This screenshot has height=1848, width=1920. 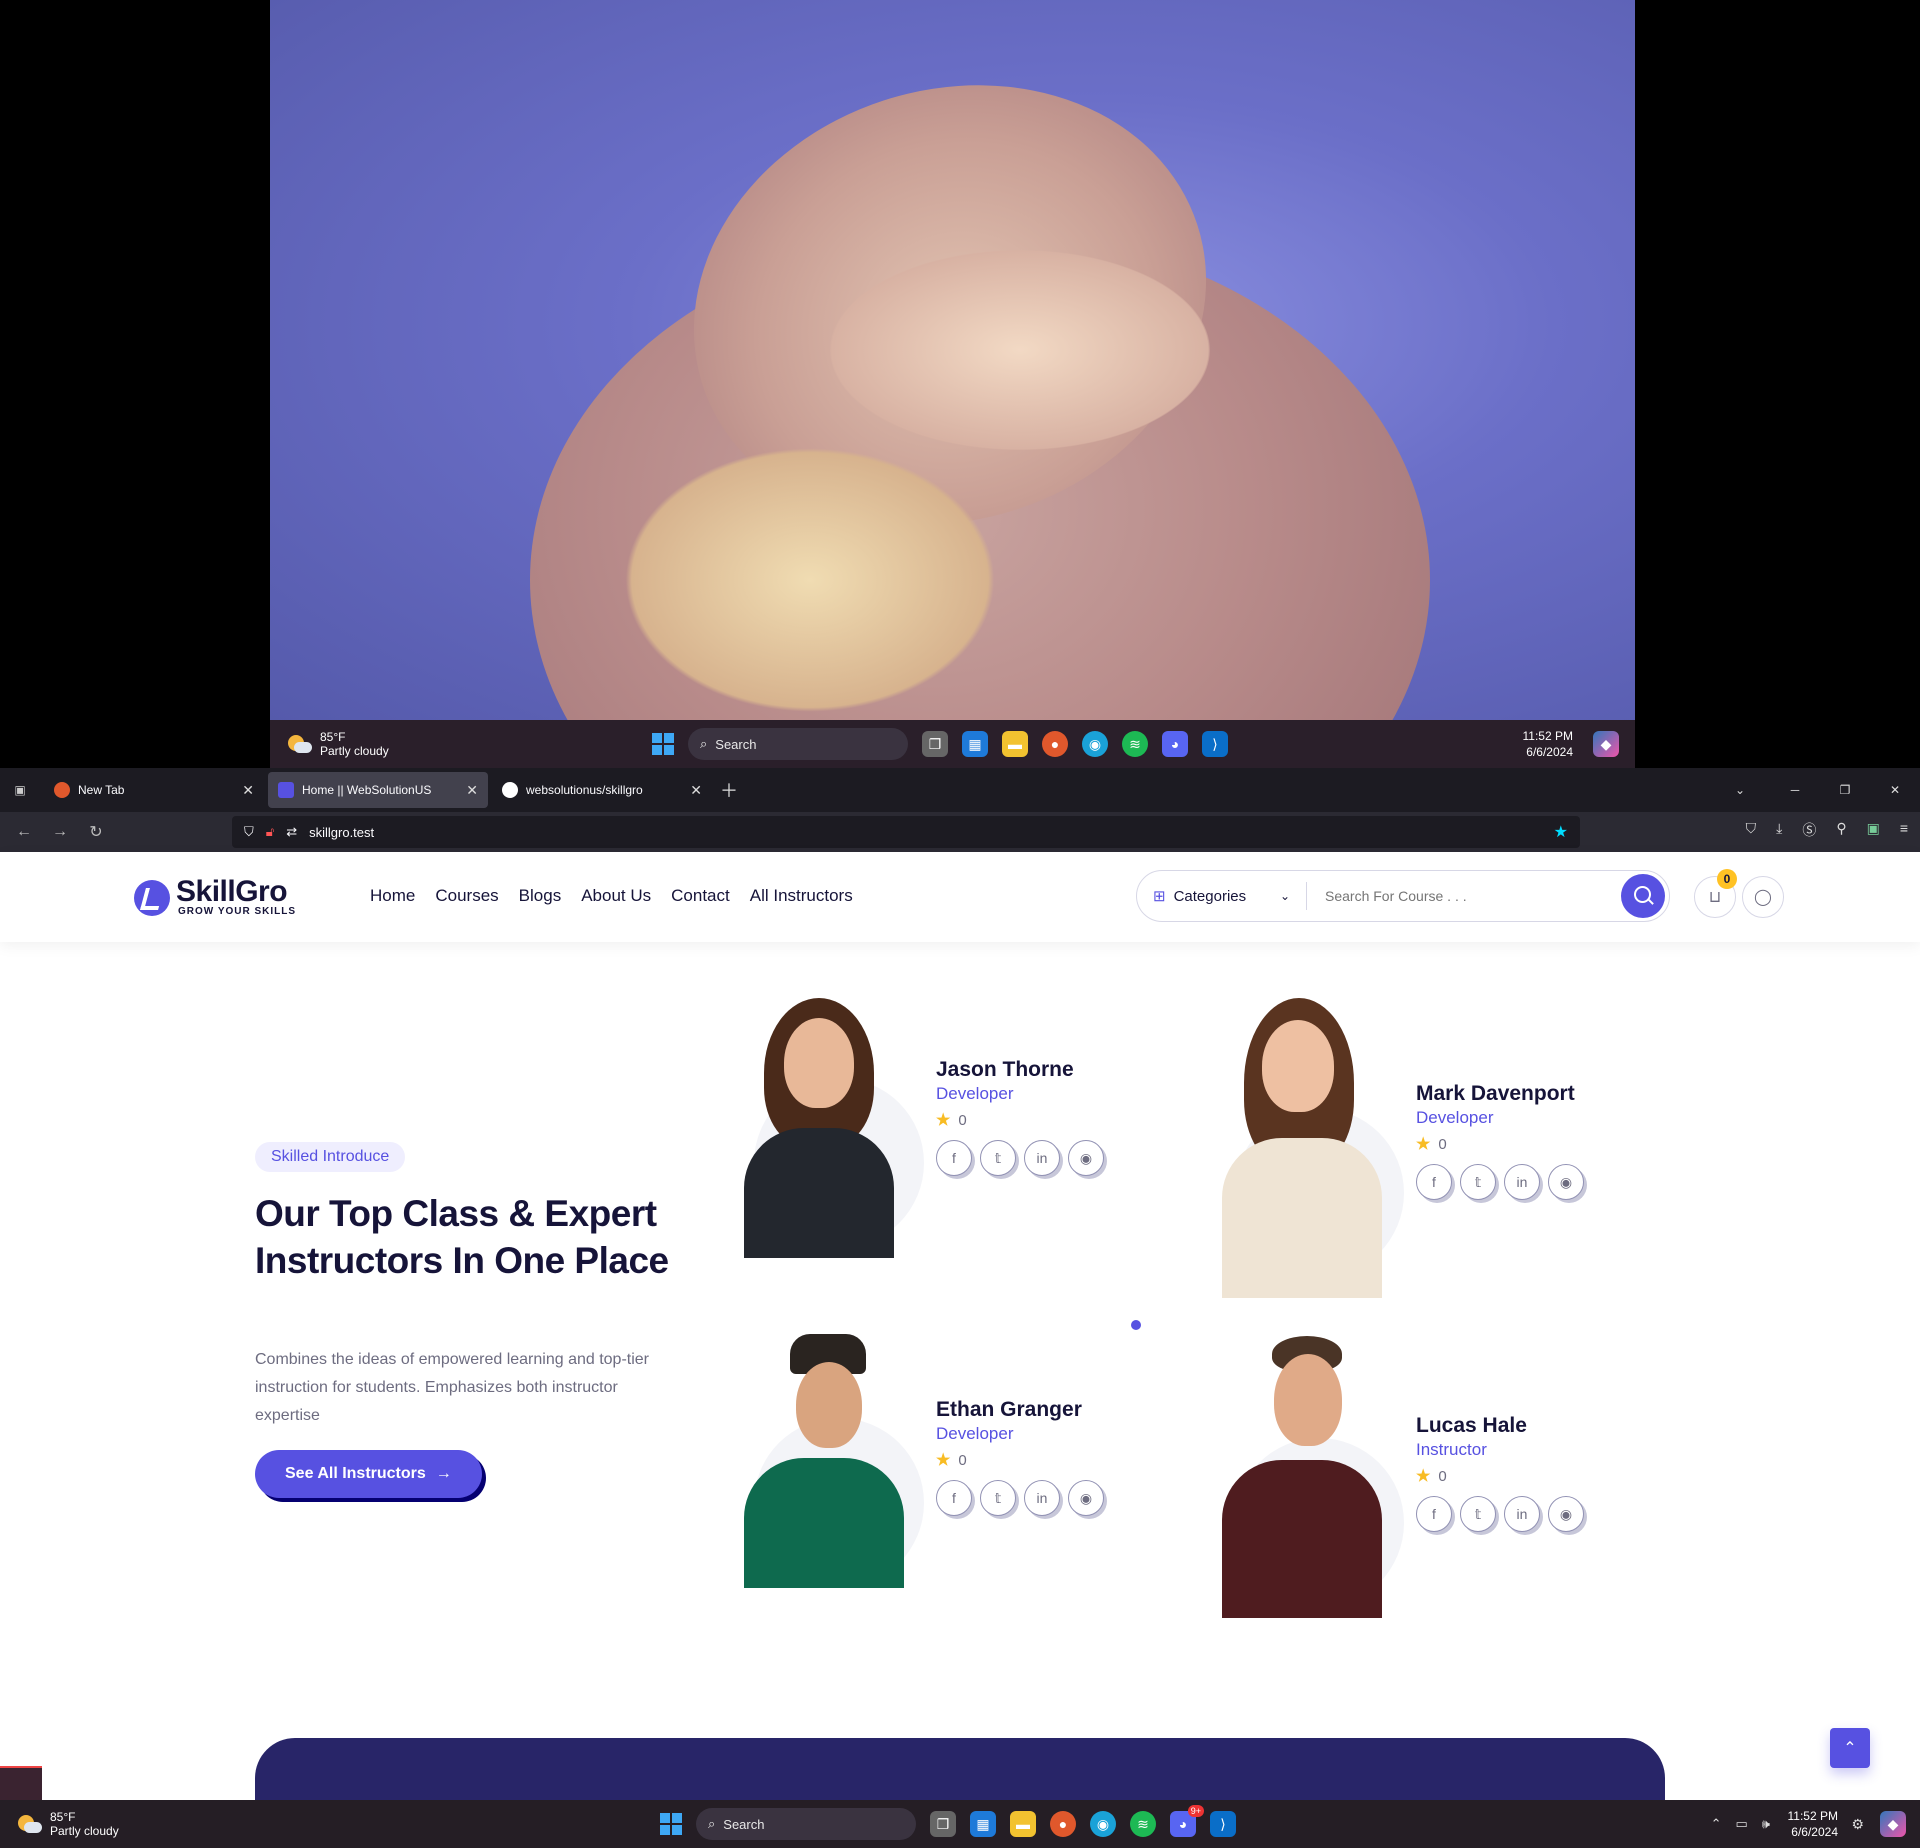 I want to click on instructor-name: Lucas Hale, so click(x=1471, y=1426).